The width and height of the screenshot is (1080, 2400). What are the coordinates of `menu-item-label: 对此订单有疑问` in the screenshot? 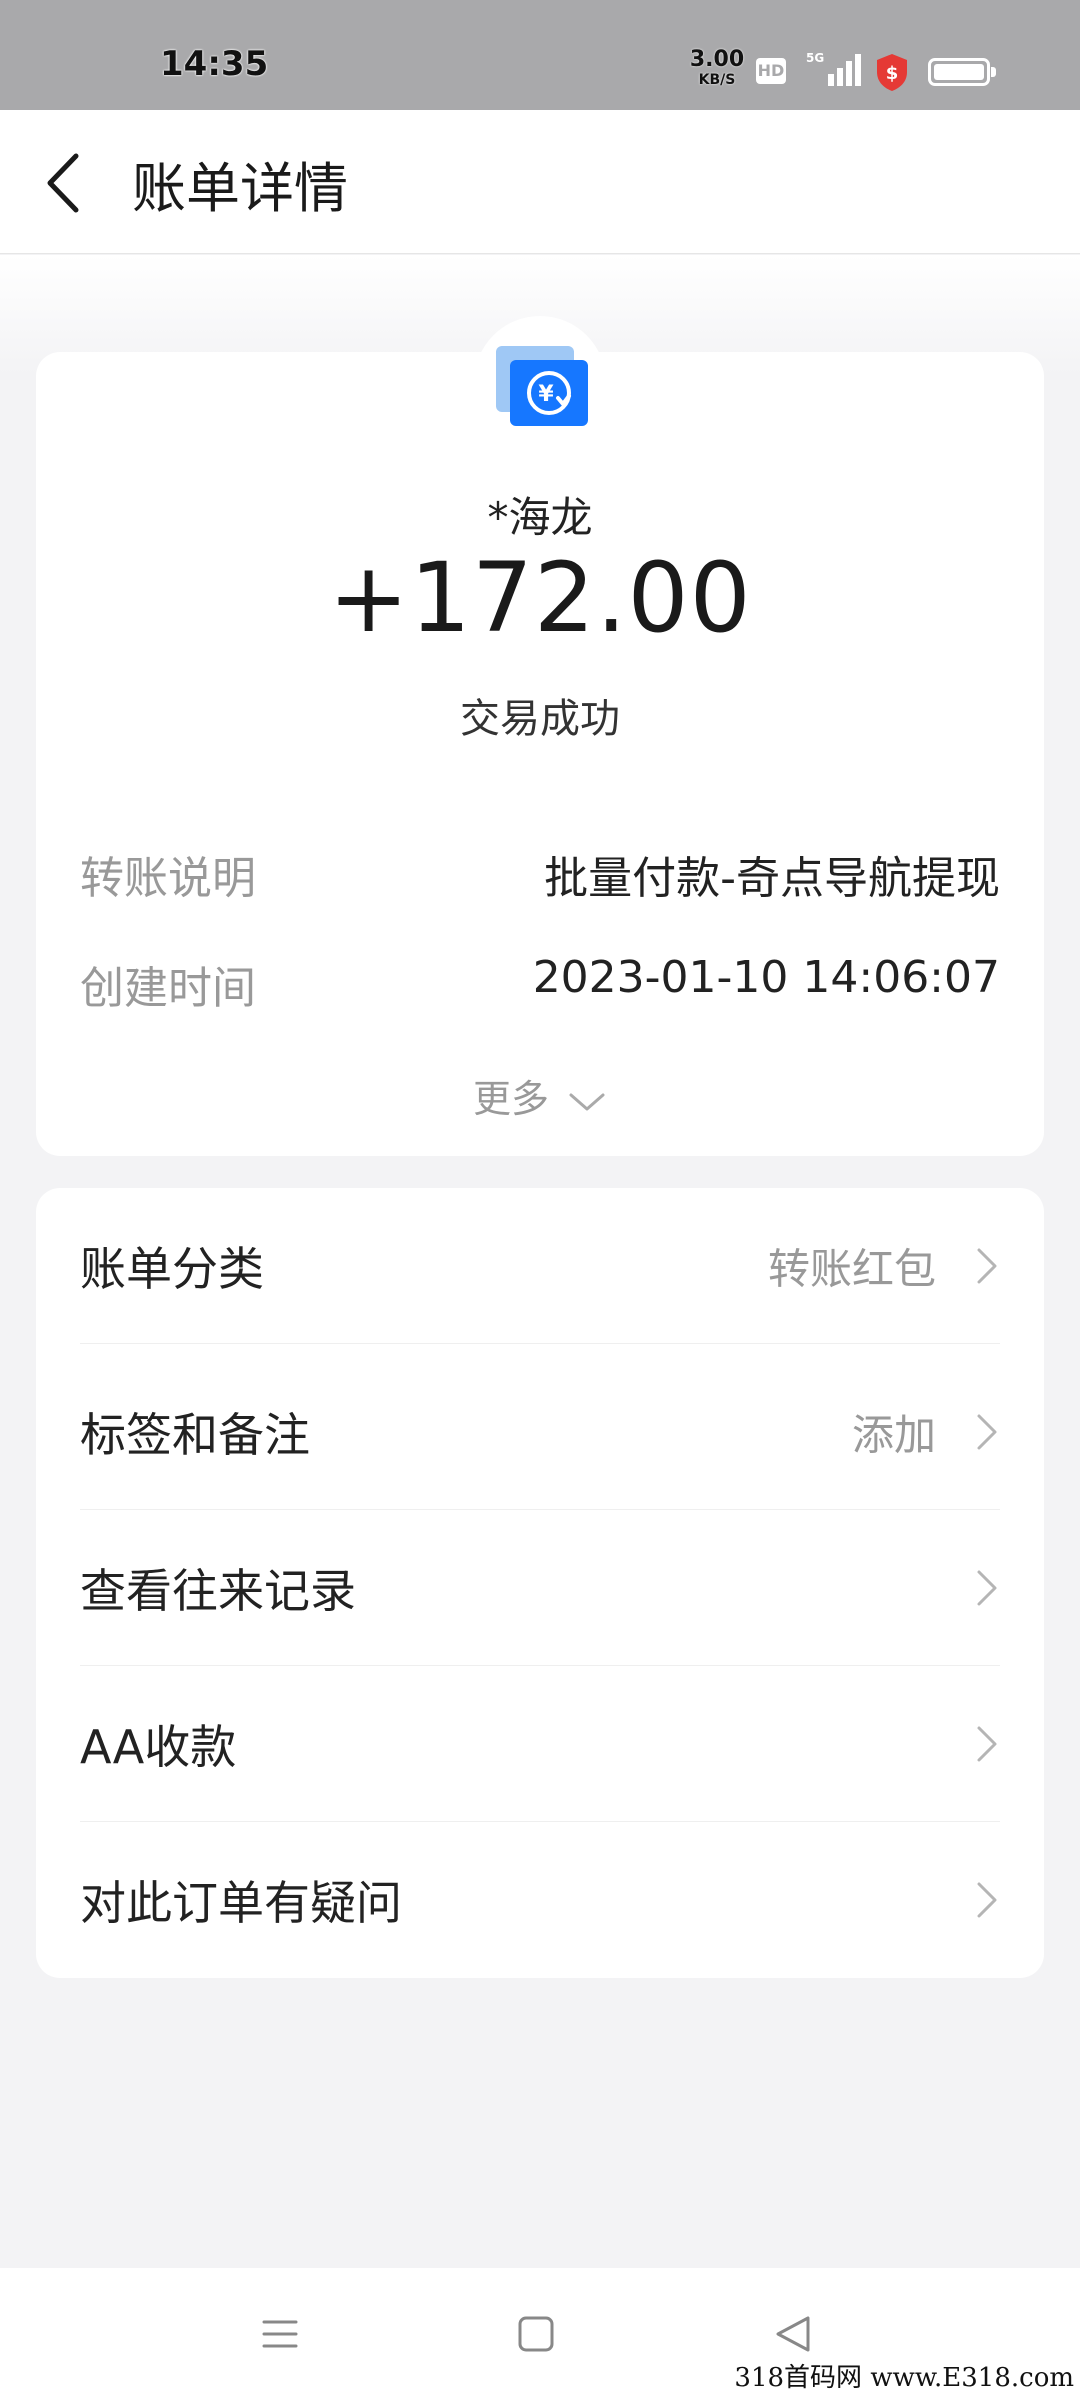 It's located at (241, 1903).